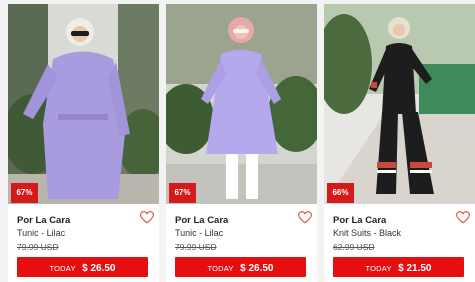 The image size is (475, 282). I want to click on today-price-button: TODAY $ 21.50, so click(398, 267).